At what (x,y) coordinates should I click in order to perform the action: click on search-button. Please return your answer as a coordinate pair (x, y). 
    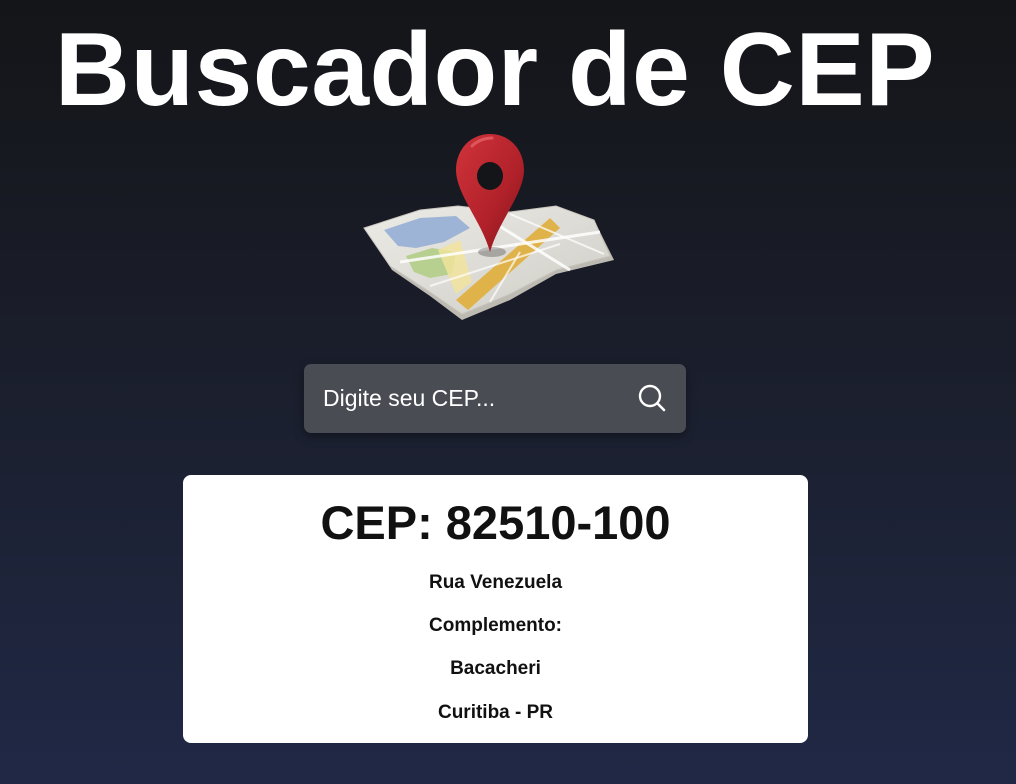
    Looking at the image, I should click on (652, 398).